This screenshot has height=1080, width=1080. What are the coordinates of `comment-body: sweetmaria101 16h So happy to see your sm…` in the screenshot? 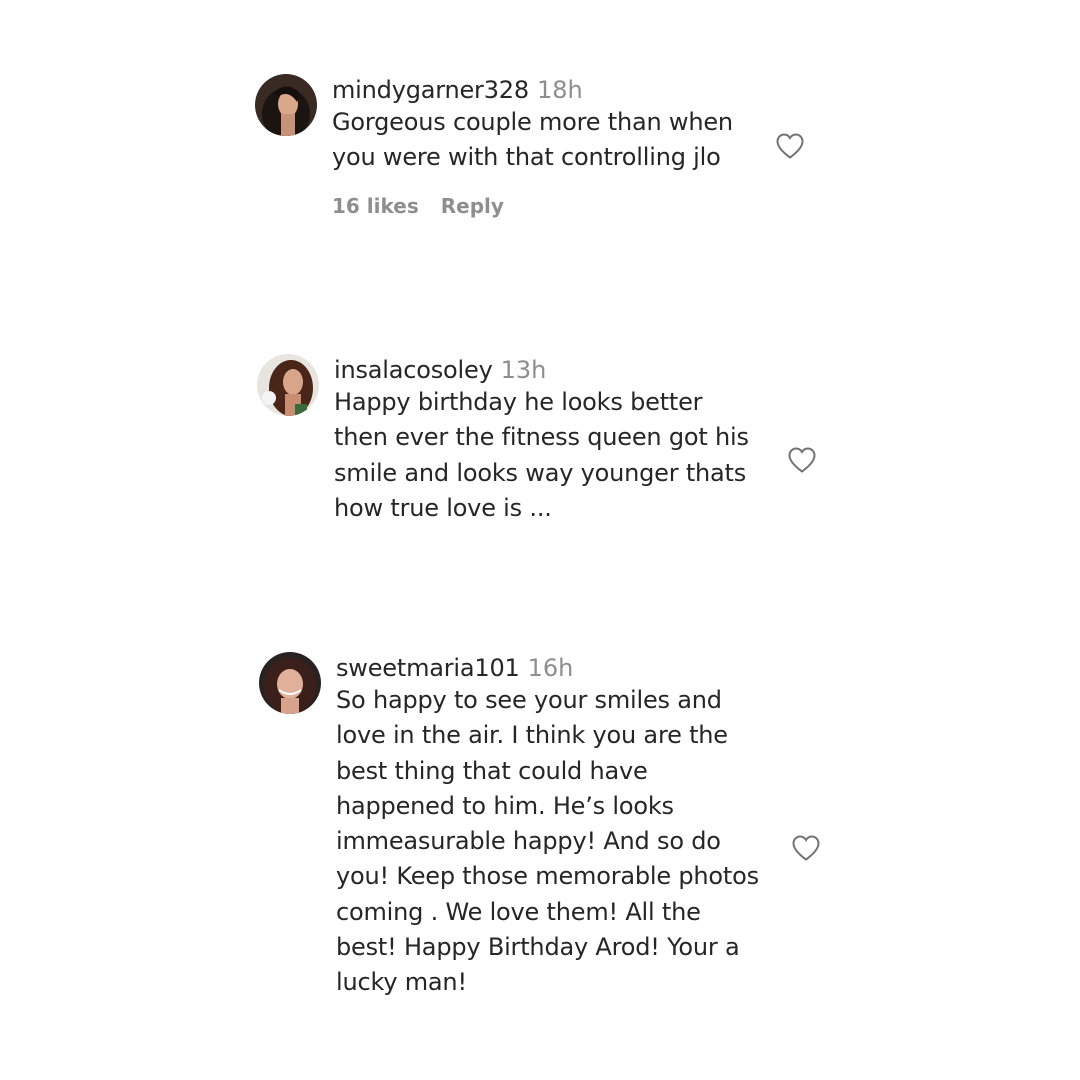 It's located at (547, 827).